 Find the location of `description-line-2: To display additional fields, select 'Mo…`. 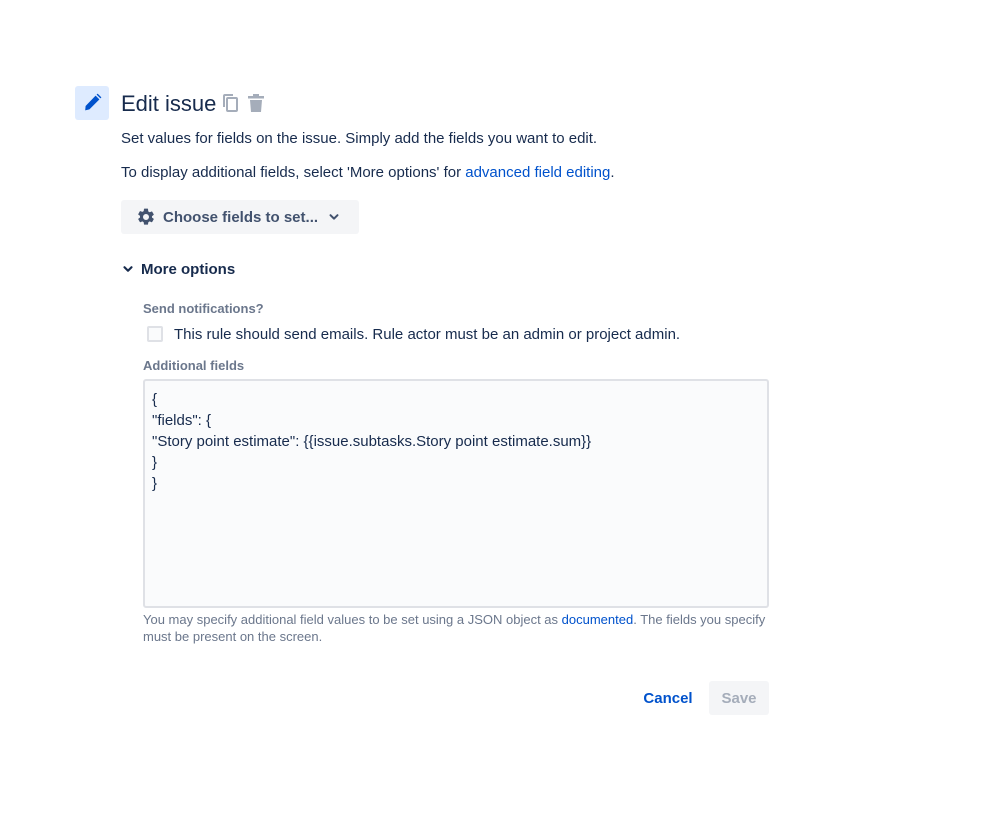

description-line-2: To display additional fields, select 'Mo… is located at coordinates (368, 173).